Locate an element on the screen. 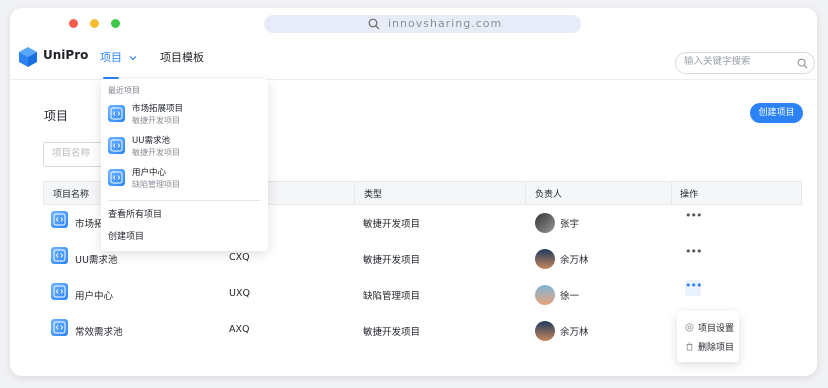 The height and width of the screenshot is (388, 828). project-settings-item: 项目设置 is located at coordinates (709, 327).